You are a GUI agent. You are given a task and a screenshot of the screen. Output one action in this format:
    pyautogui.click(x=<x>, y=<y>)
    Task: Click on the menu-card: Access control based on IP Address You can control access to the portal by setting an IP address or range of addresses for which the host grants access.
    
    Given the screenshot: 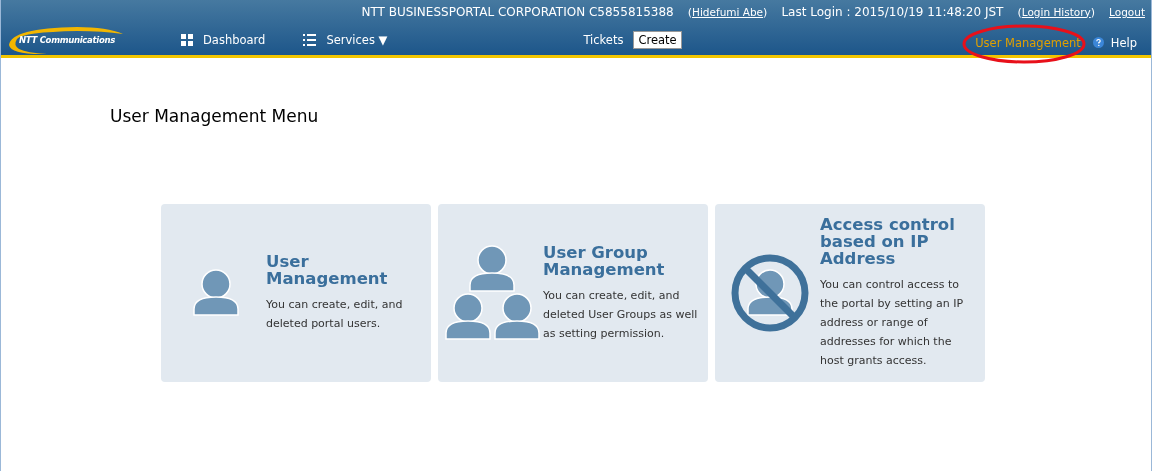 What is the action you would take?
    pyautogui.click(x=850, y=293)
    